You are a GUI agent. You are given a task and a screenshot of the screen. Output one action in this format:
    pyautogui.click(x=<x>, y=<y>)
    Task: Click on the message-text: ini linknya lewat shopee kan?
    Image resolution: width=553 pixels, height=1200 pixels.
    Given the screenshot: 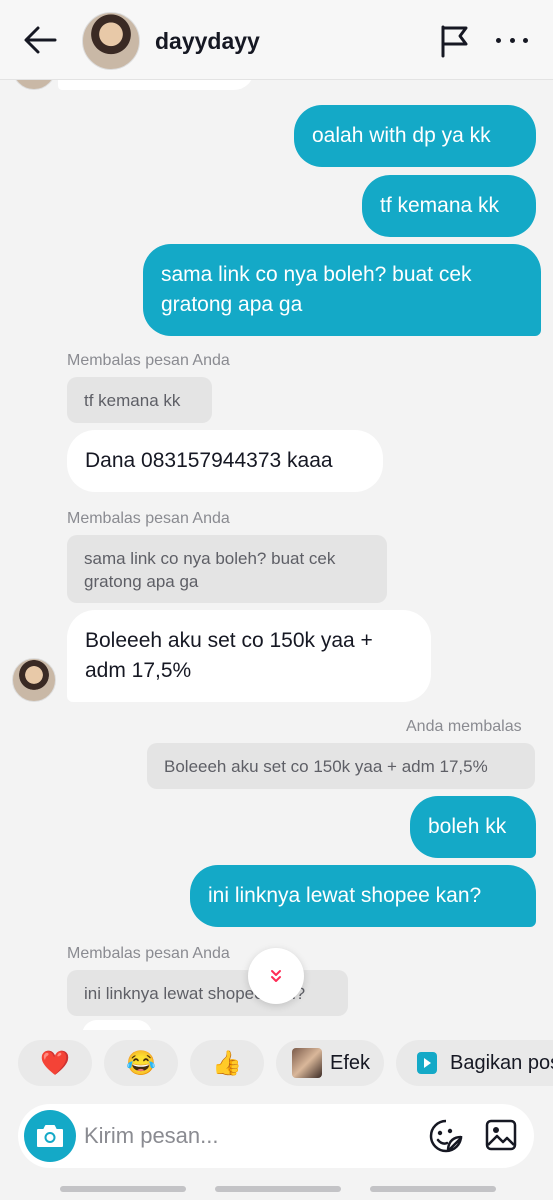 What is the action you would take?
    pyautogui.click(x=345, y=895)
    